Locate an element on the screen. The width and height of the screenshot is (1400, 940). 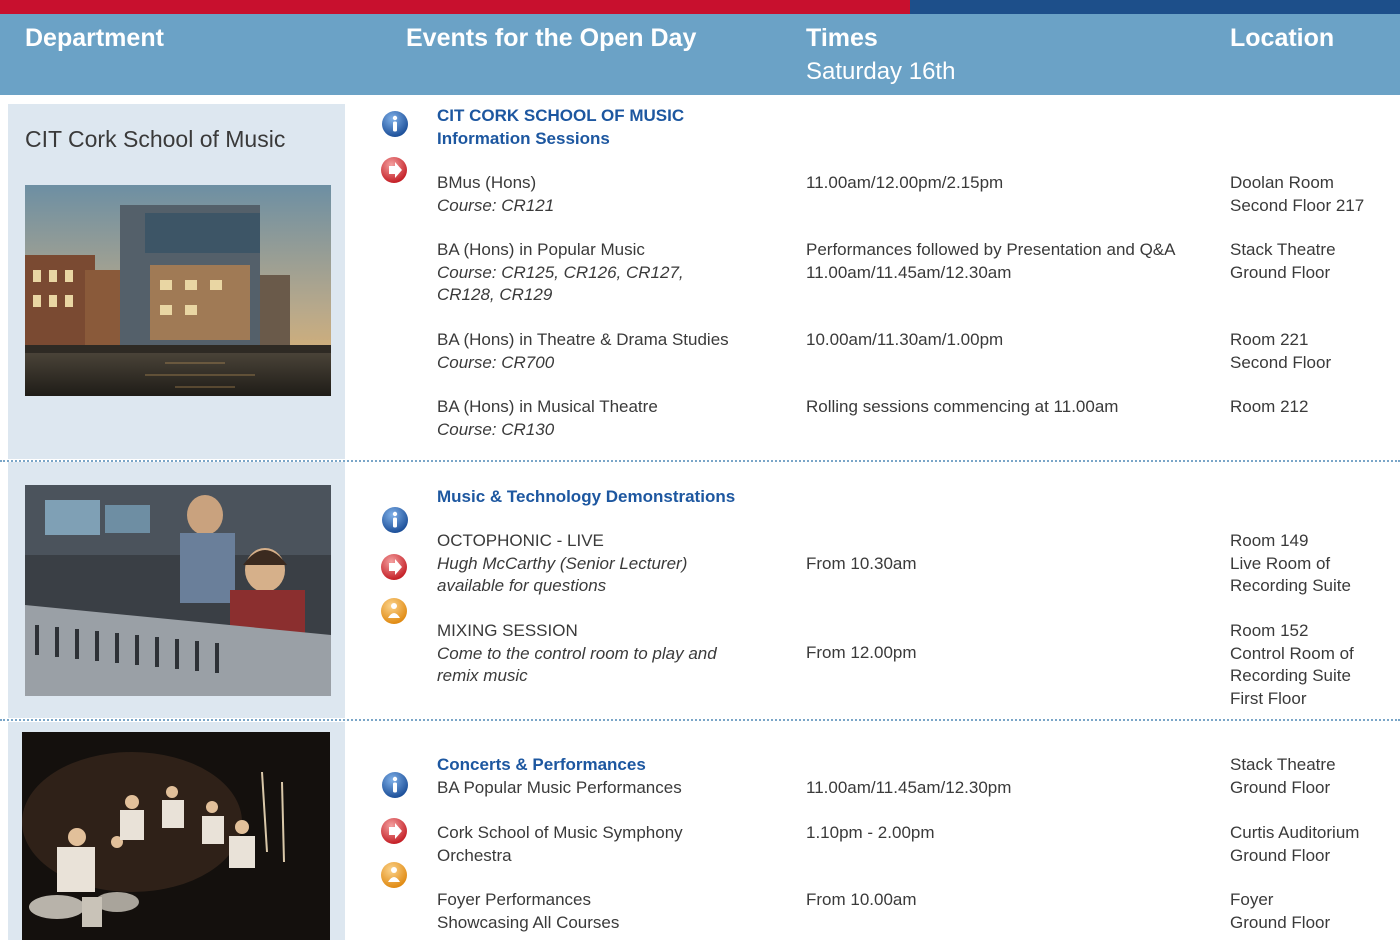
location-line: Room 149 is located at coordinates (1269, 540).